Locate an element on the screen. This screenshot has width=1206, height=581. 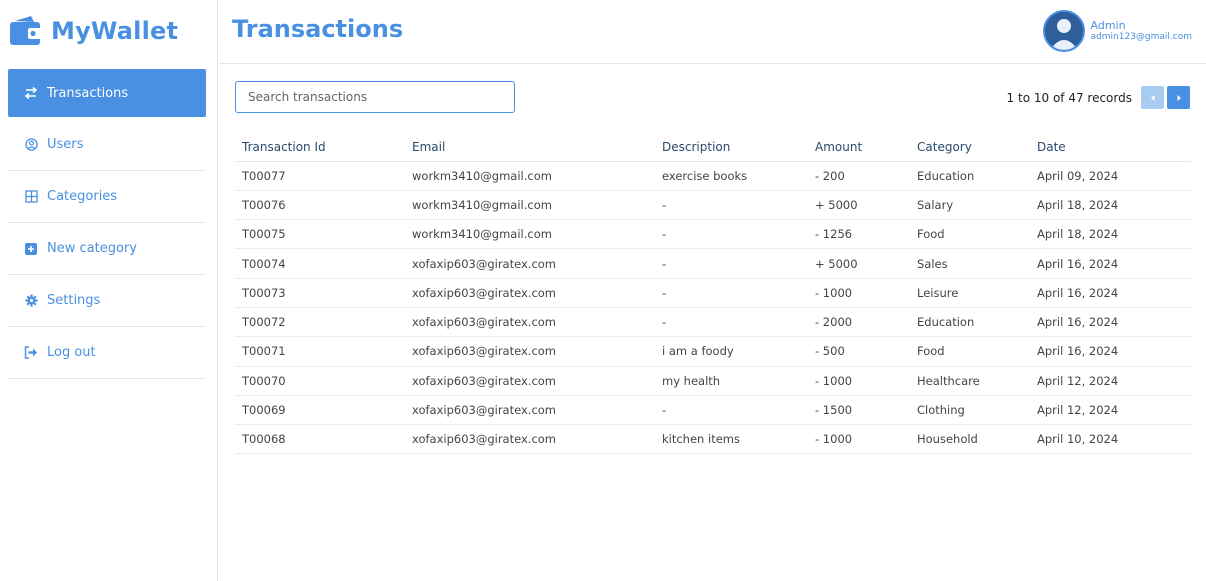
date-cell: April 10, 2024 is located at coordinates (1110, 439).